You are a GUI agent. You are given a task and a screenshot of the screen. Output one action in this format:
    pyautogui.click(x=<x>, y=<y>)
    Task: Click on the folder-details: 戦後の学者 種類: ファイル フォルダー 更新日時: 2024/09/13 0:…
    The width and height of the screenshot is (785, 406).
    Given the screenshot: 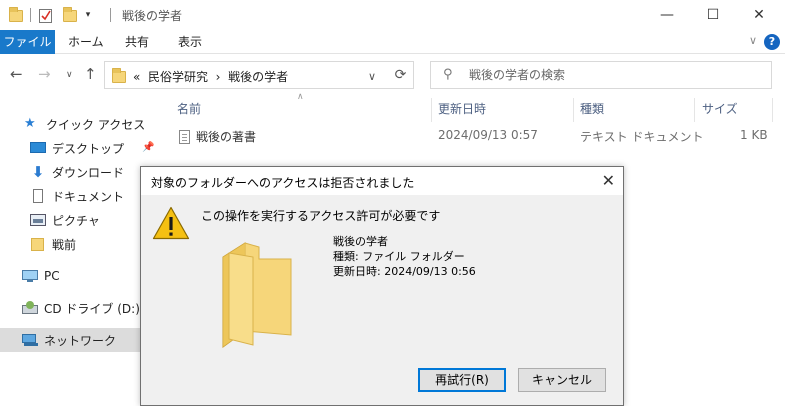 What is the action you would take?
    pyautogui.click(x=404, y=256)
    